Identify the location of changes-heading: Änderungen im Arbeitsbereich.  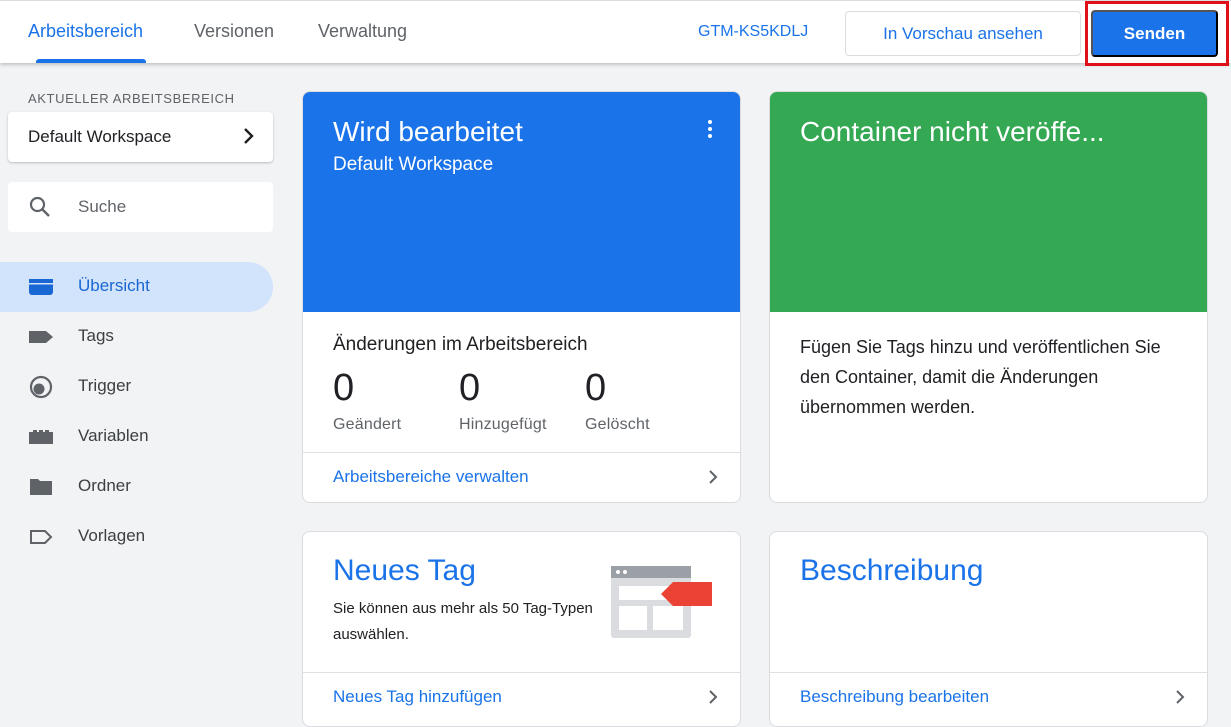
(460, 344).